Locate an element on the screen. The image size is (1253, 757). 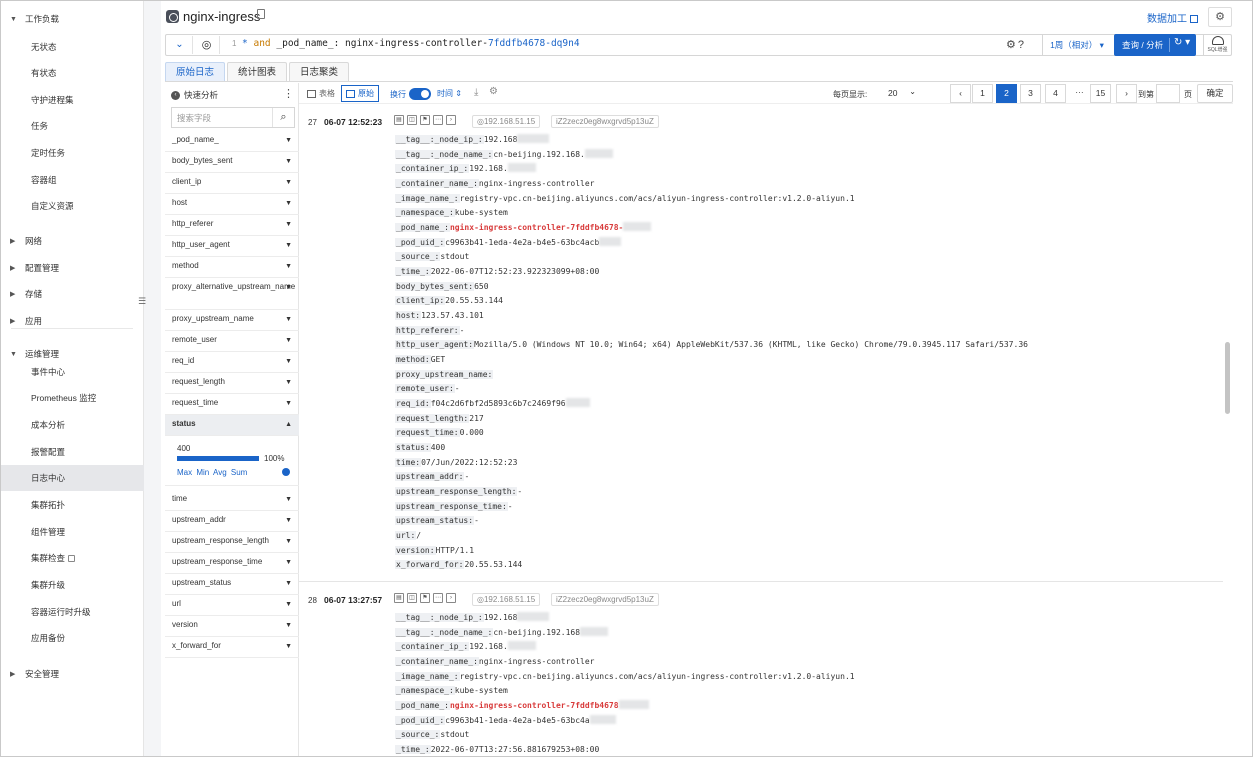
log-field-key: request_length: is located at coordinates (432, 418).